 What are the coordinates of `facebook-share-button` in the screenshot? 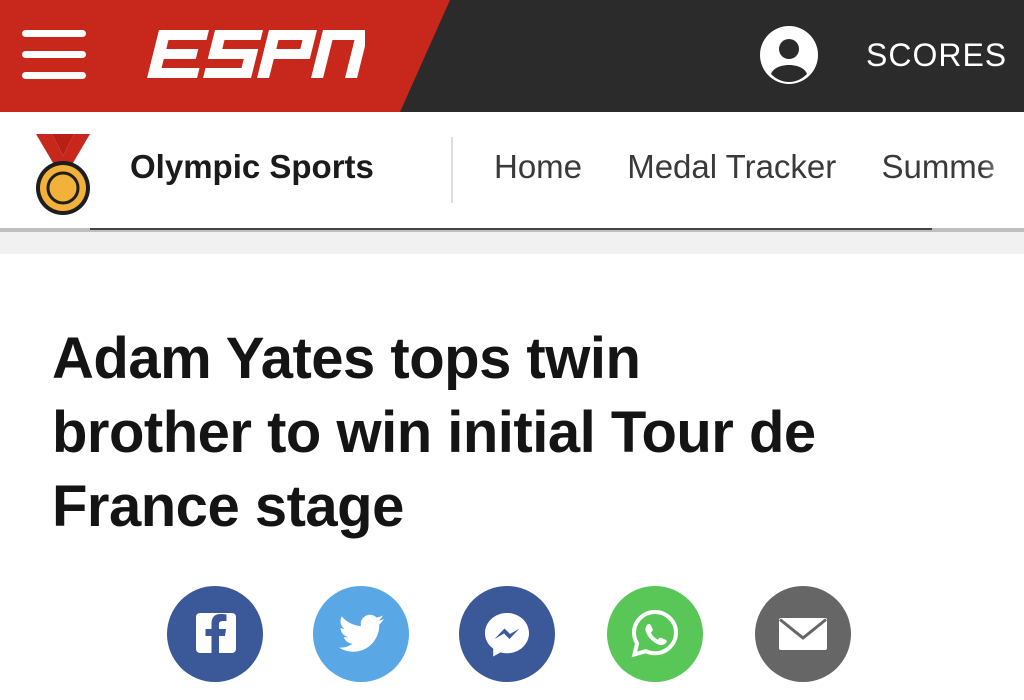 It's located at (215, 634).